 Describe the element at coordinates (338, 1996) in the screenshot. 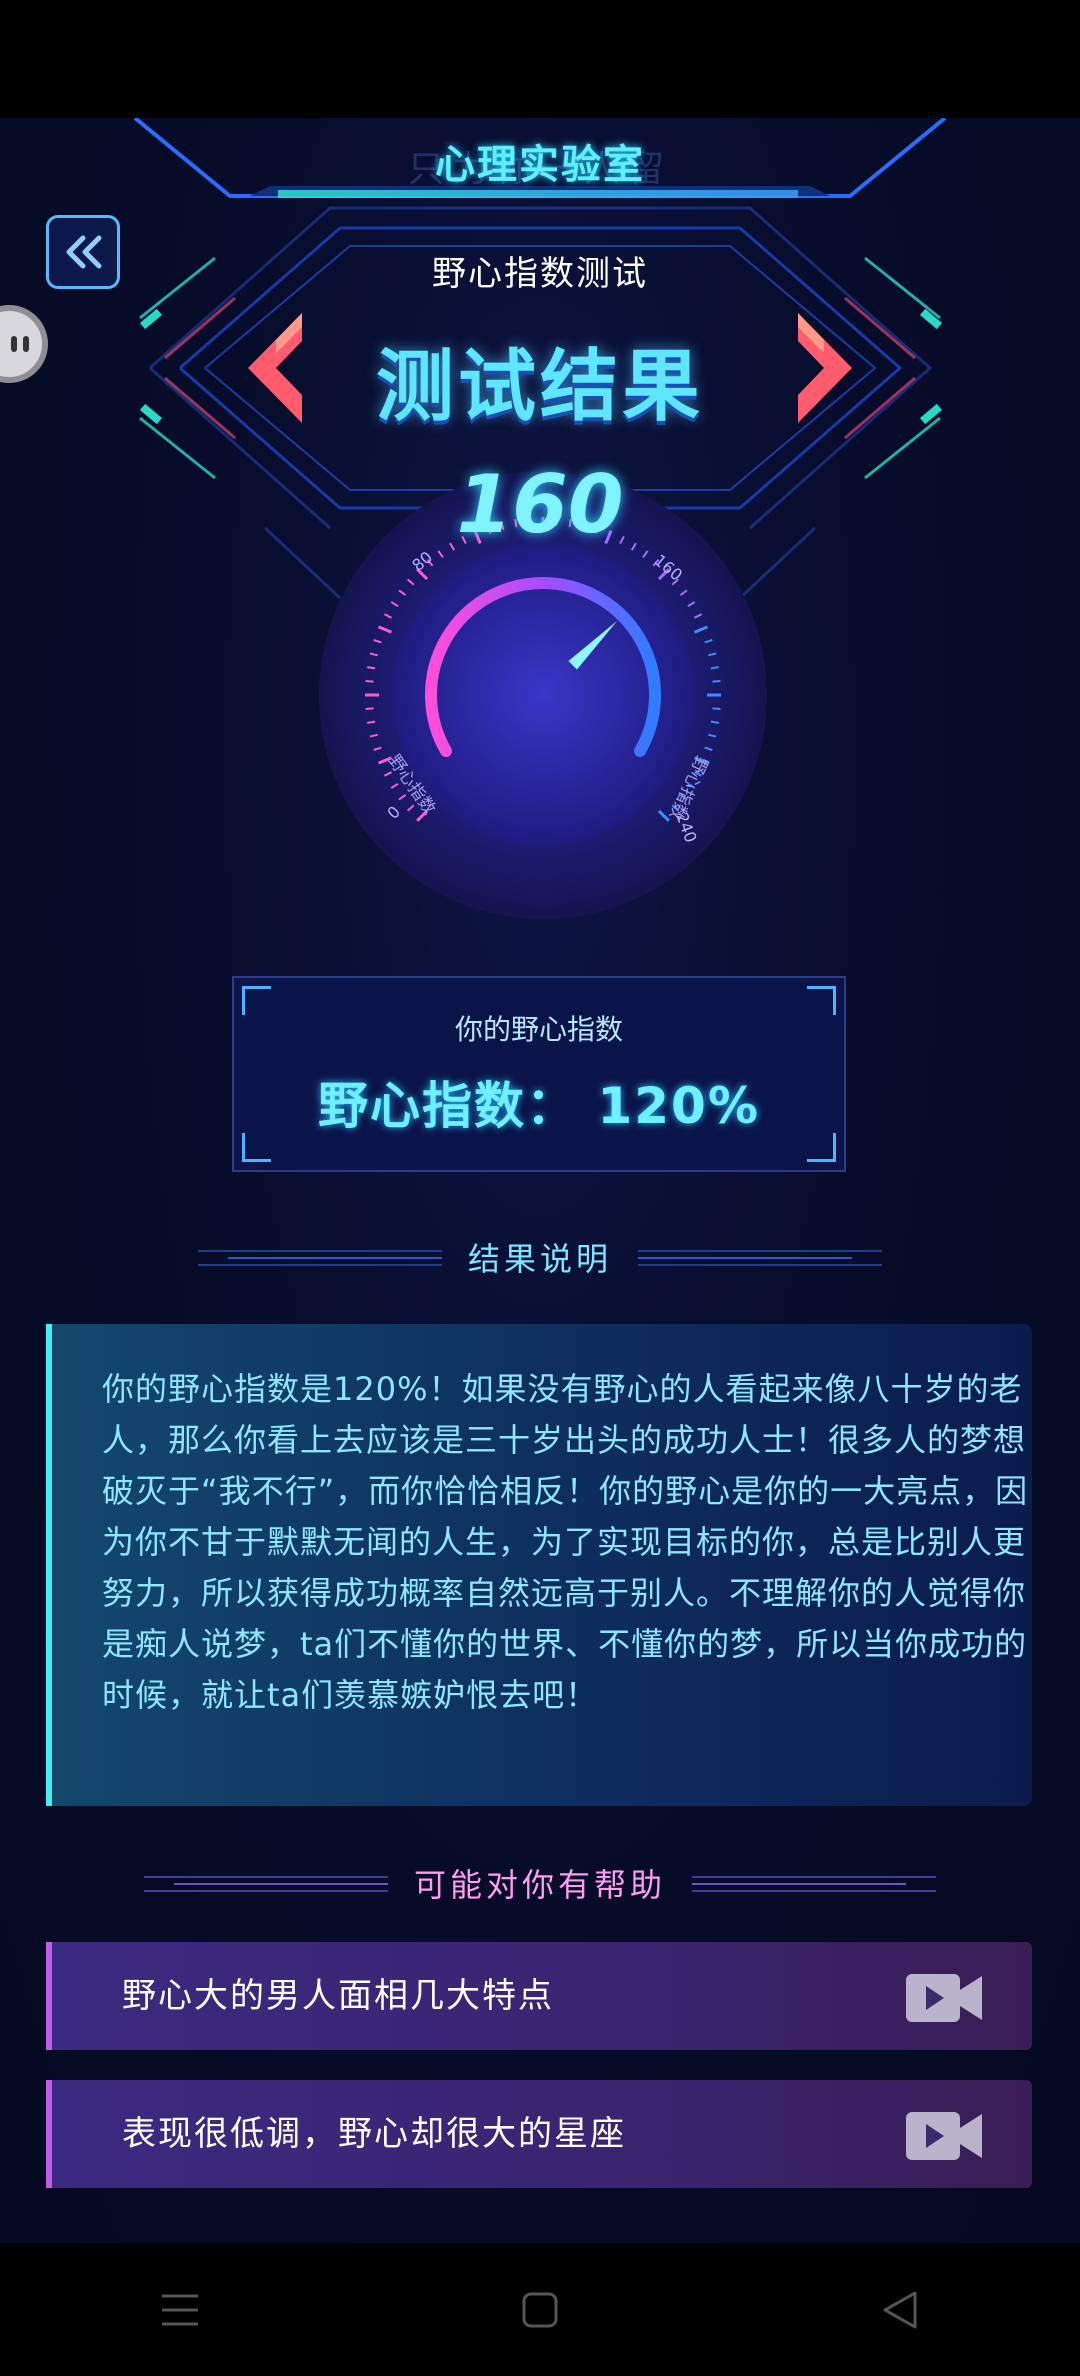

I see `help-item-title: 野心大的男人面相几大特点` at that location.